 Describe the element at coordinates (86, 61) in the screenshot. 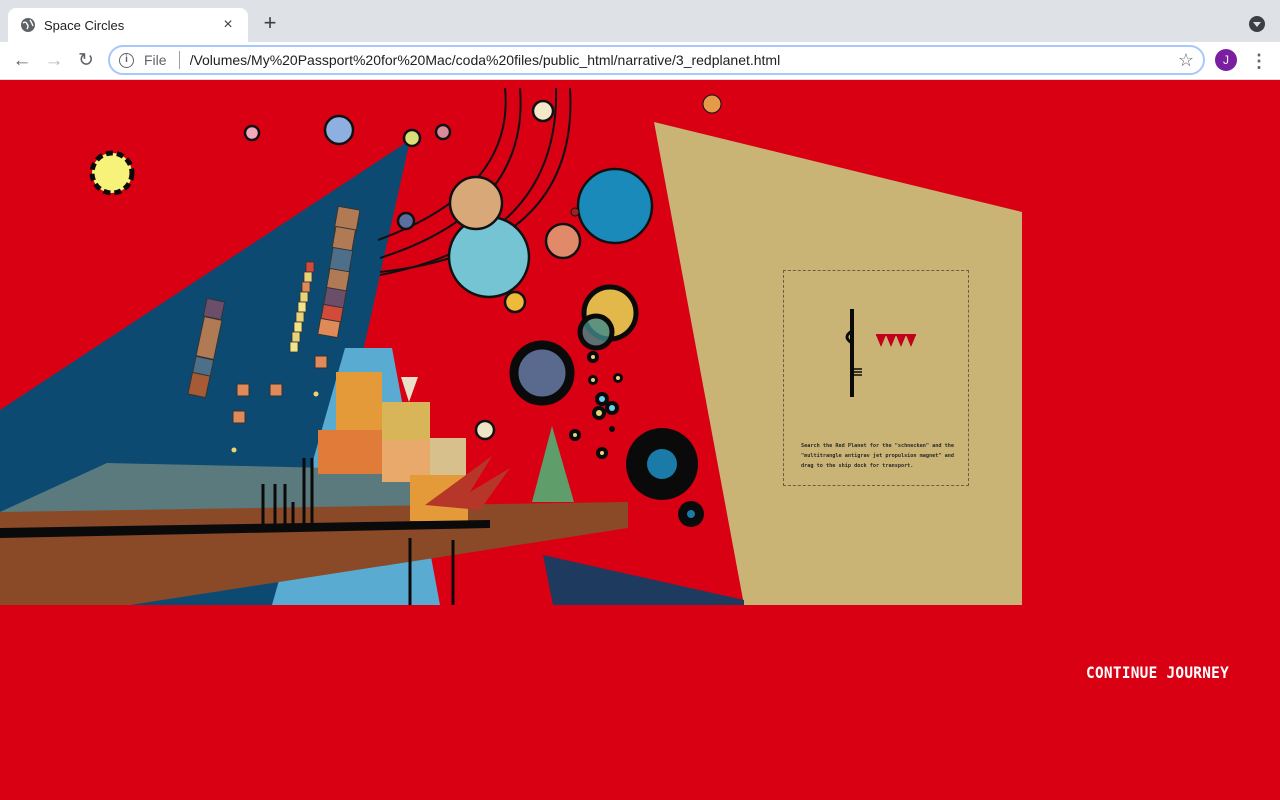

I see `reload-icon: ↻` at that location.